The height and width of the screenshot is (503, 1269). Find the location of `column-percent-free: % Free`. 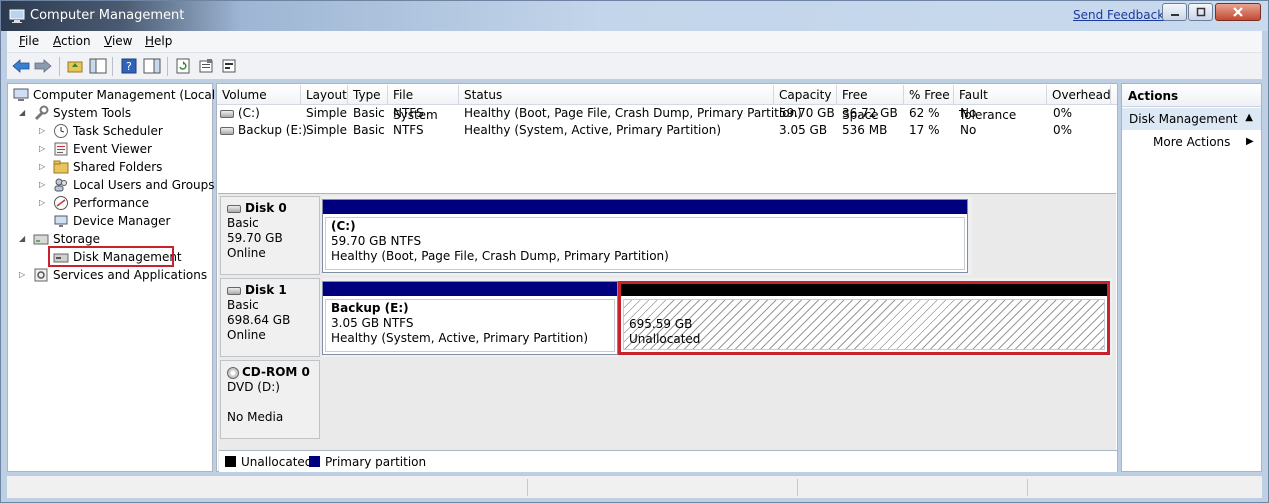

column-percent-free: % Free is located at coordinates (929, 95).